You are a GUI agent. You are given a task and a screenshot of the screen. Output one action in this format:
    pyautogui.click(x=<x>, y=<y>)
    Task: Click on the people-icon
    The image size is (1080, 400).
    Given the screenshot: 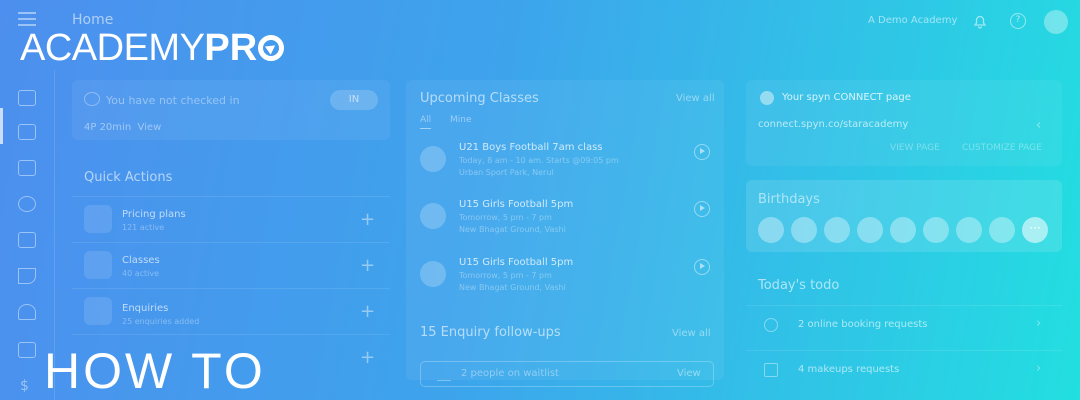 What is the action you would take?
    pyautogui.click(x=27, y=312)
    